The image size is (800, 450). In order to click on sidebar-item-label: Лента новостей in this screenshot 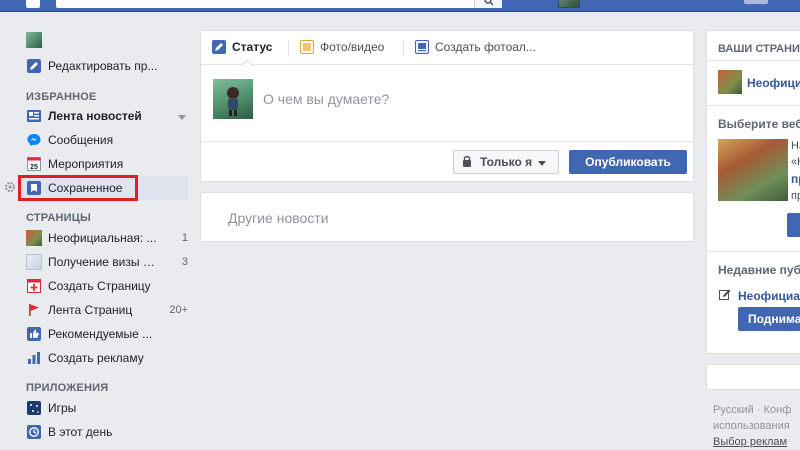, I will do `click(95, 116)`.